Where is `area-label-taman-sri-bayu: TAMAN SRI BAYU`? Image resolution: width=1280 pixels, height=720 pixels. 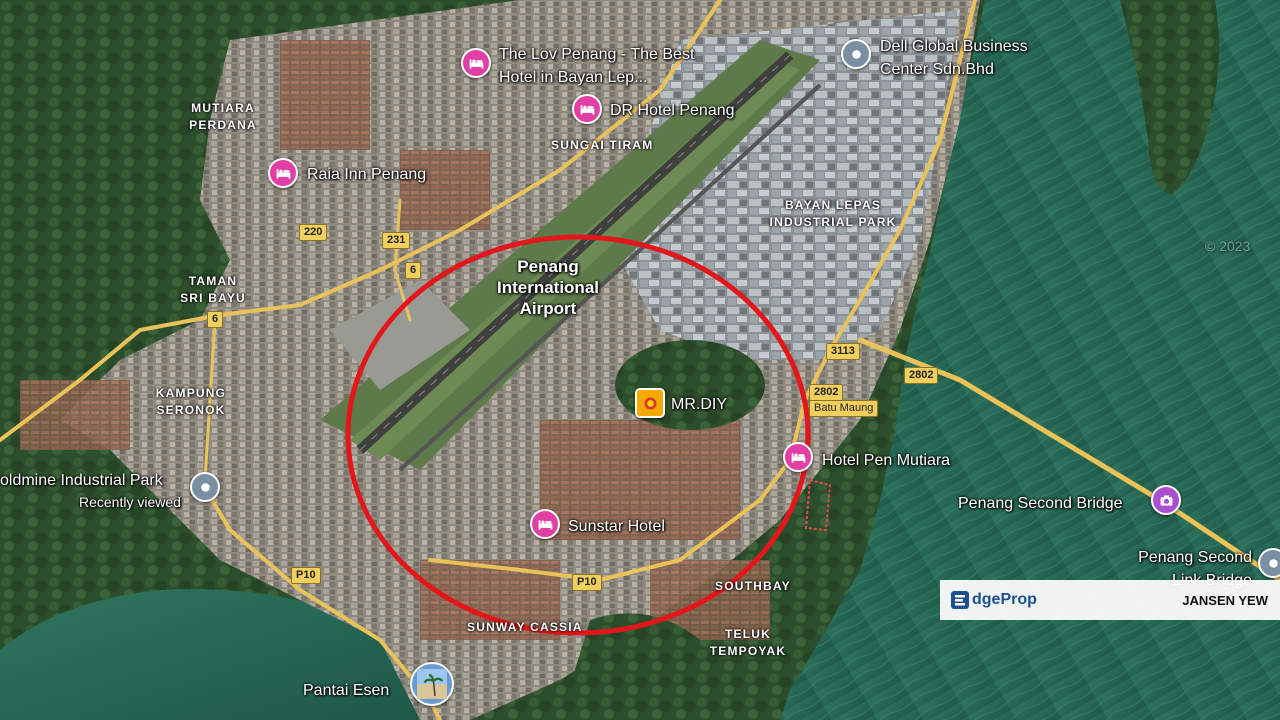 area-label-taman-sri-bayu: TAMAN SRI BAYU is located at coordinates (213, 289).